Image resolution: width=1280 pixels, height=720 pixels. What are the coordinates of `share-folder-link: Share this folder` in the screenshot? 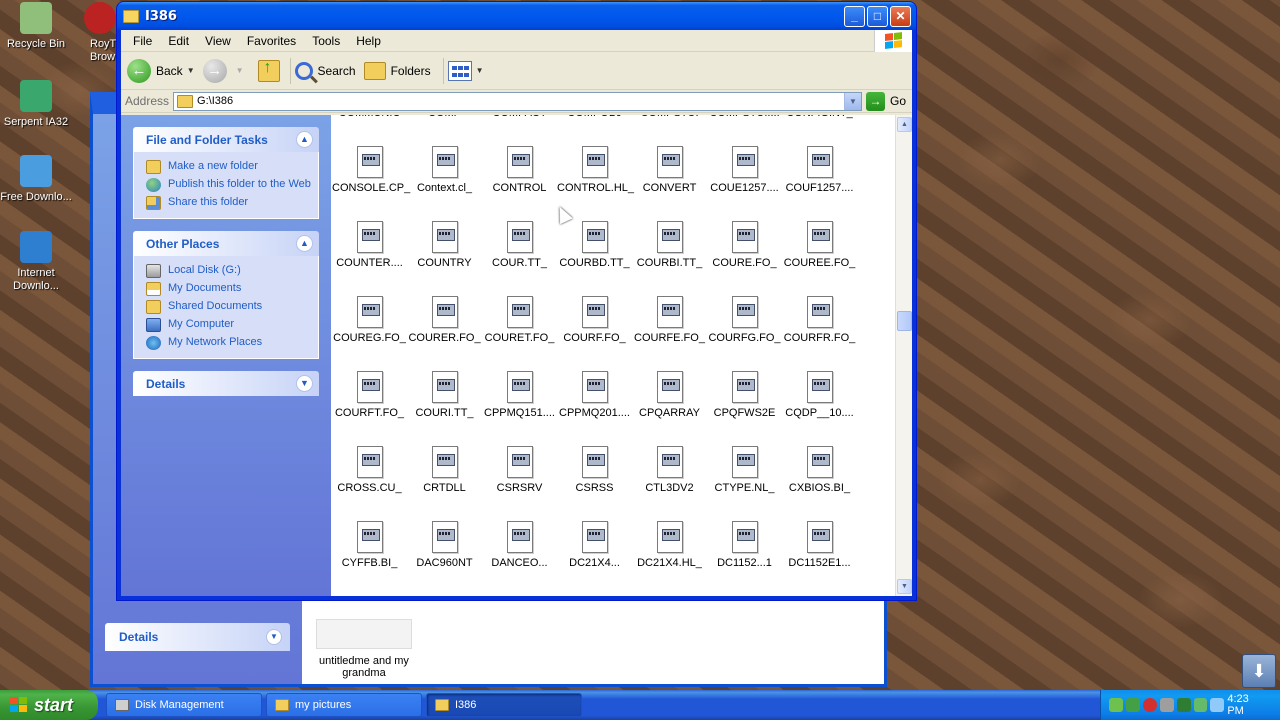 It's located at (229, 203).